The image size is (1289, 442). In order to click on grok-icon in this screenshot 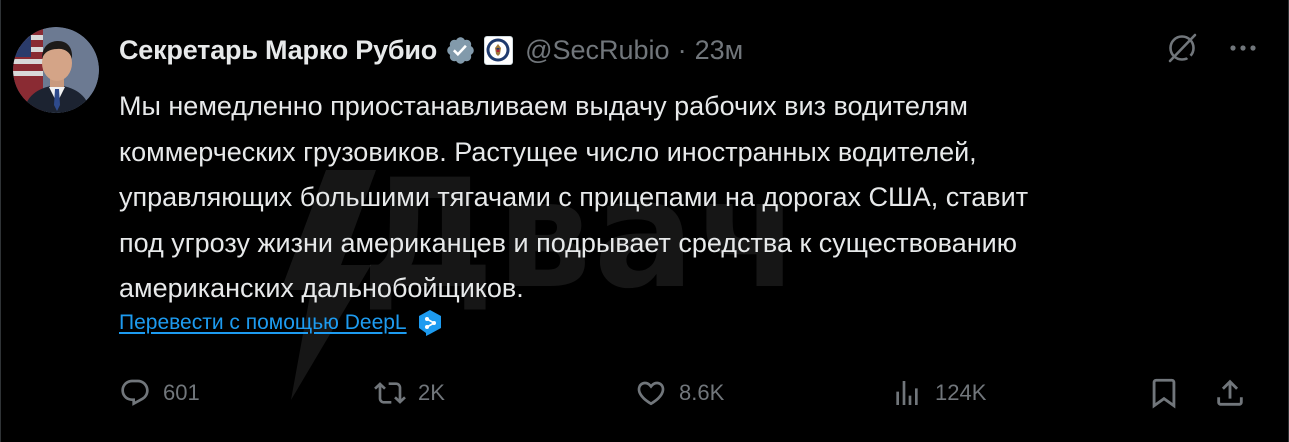, I will do `click(1182, 48)`.